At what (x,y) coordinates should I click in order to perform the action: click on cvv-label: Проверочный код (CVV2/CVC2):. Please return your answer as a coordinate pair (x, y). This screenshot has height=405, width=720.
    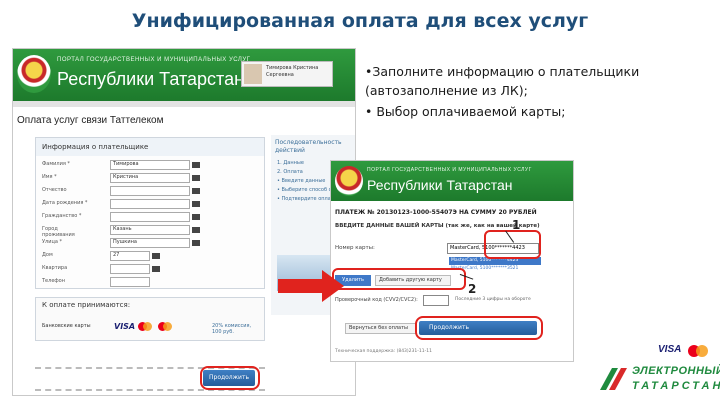
    Looking at the image, I should click on (376, 300).